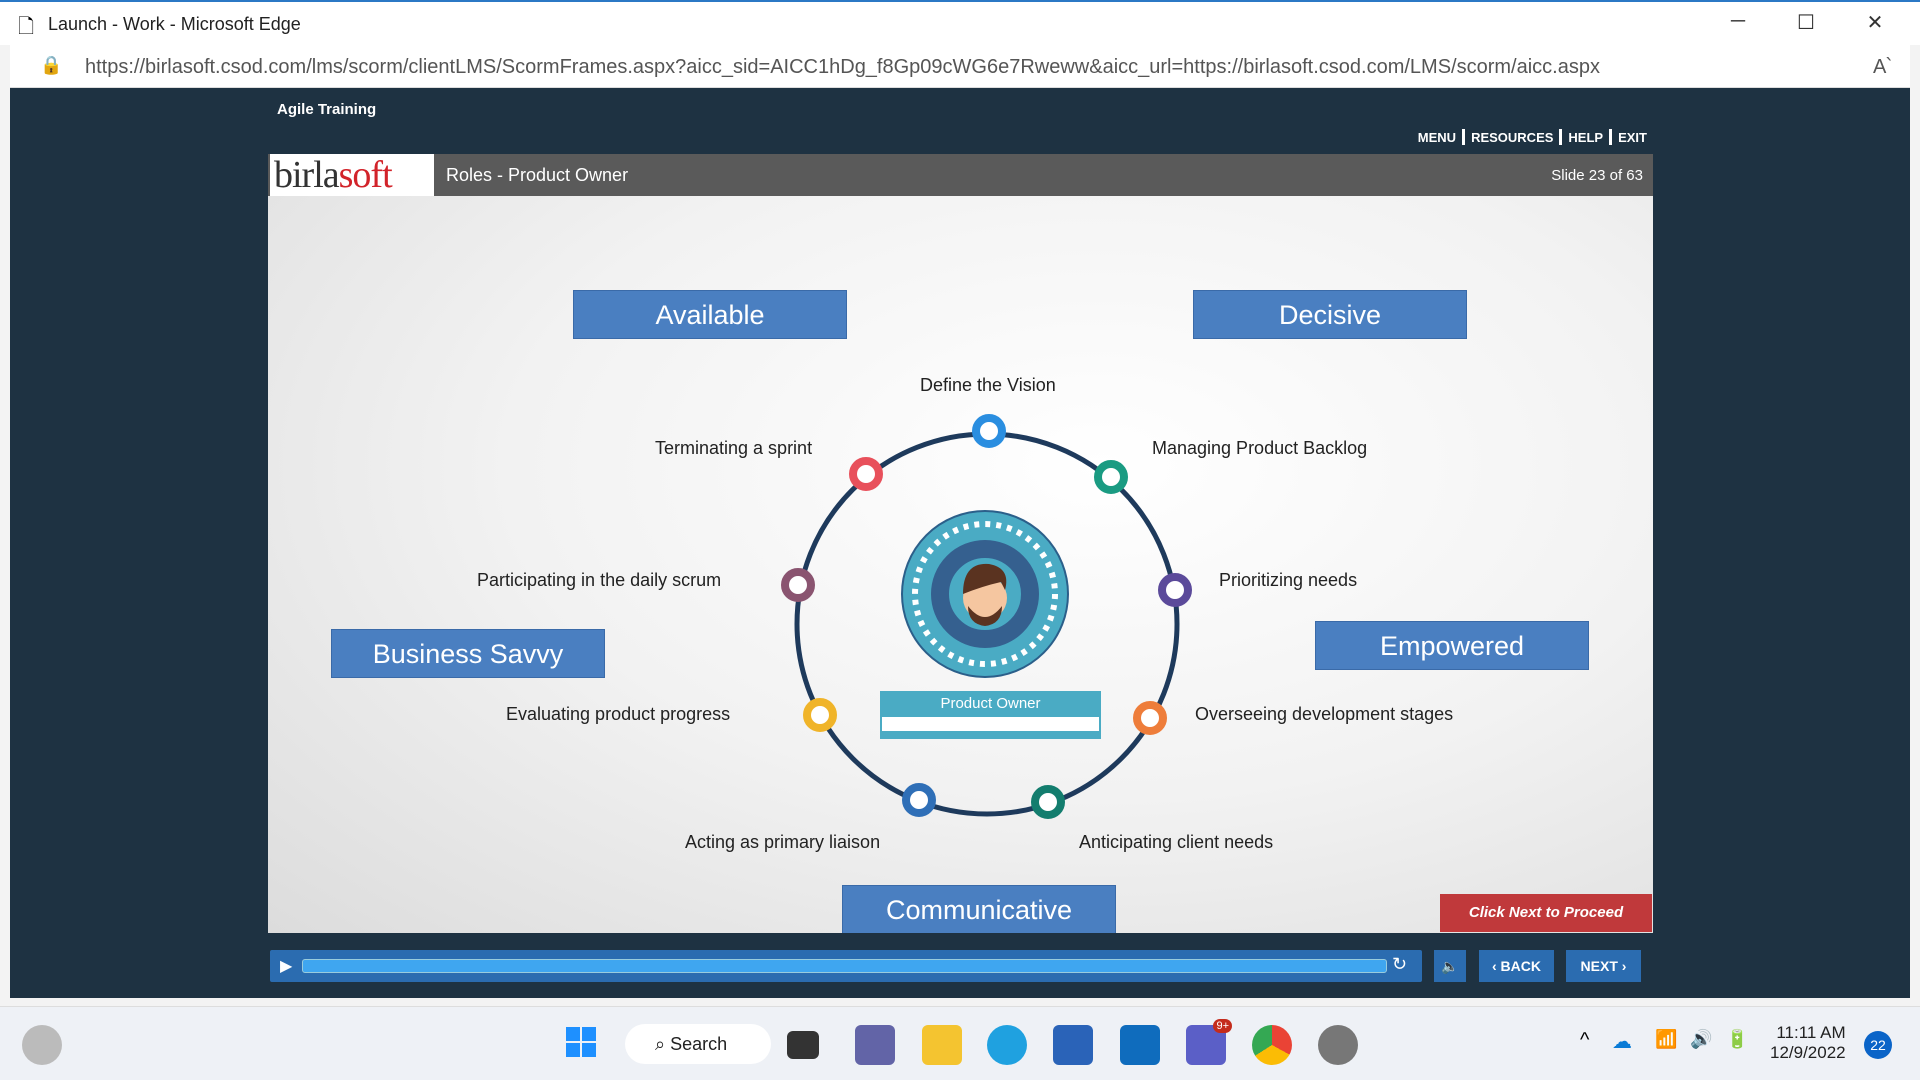 This screenshot has height=1080, width=1920. What do you see at coordinates (1222, 1026) in the screenshot?
I see `teams-badge: 9+` at bounding box center [1222, 1026].